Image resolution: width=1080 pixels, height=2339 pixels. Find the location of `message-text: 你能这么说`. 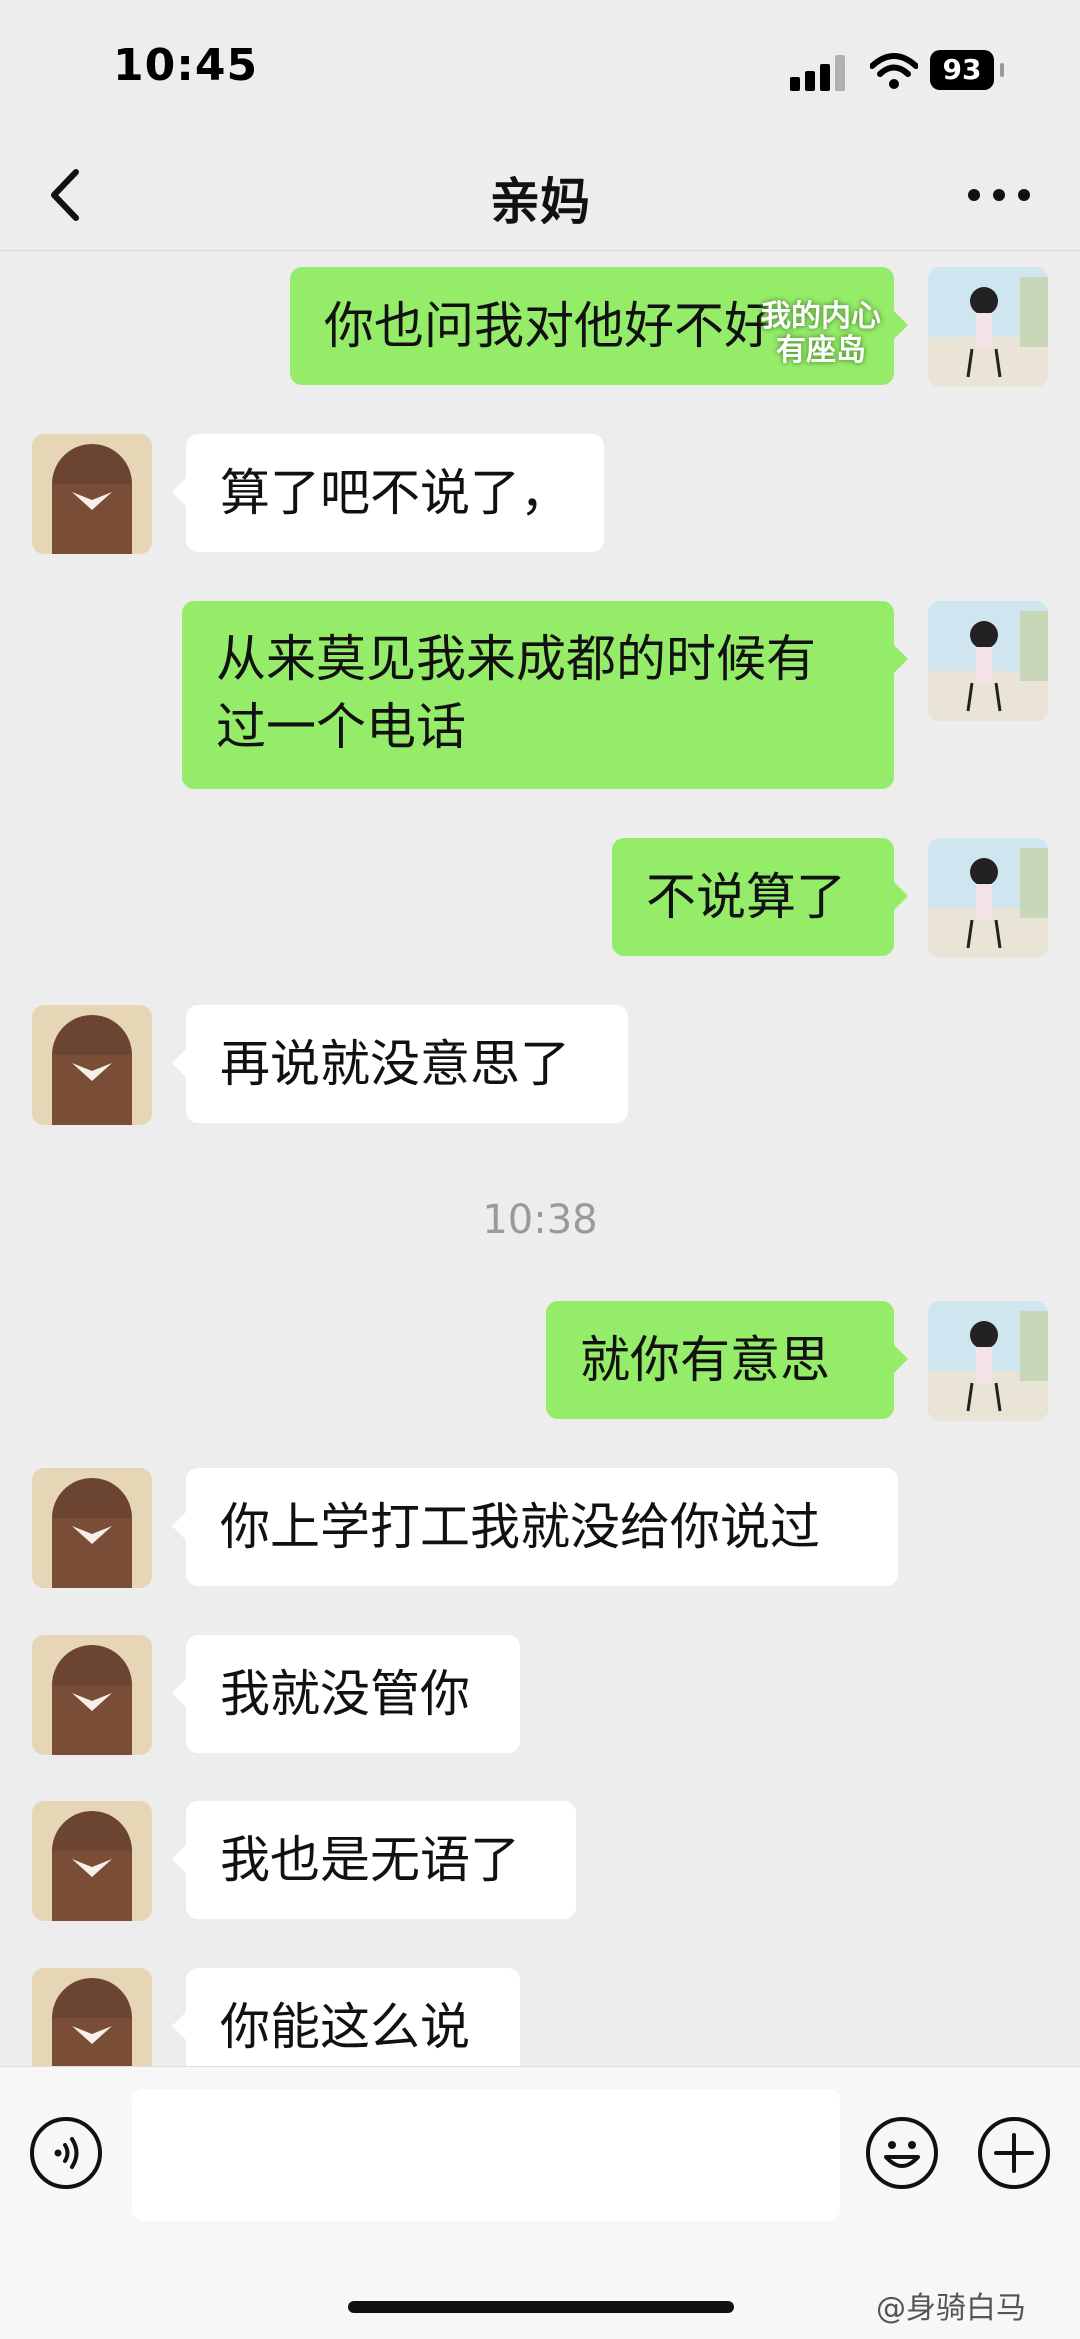

message-text: 你能这么说 is located at coordinates (345, 2027).